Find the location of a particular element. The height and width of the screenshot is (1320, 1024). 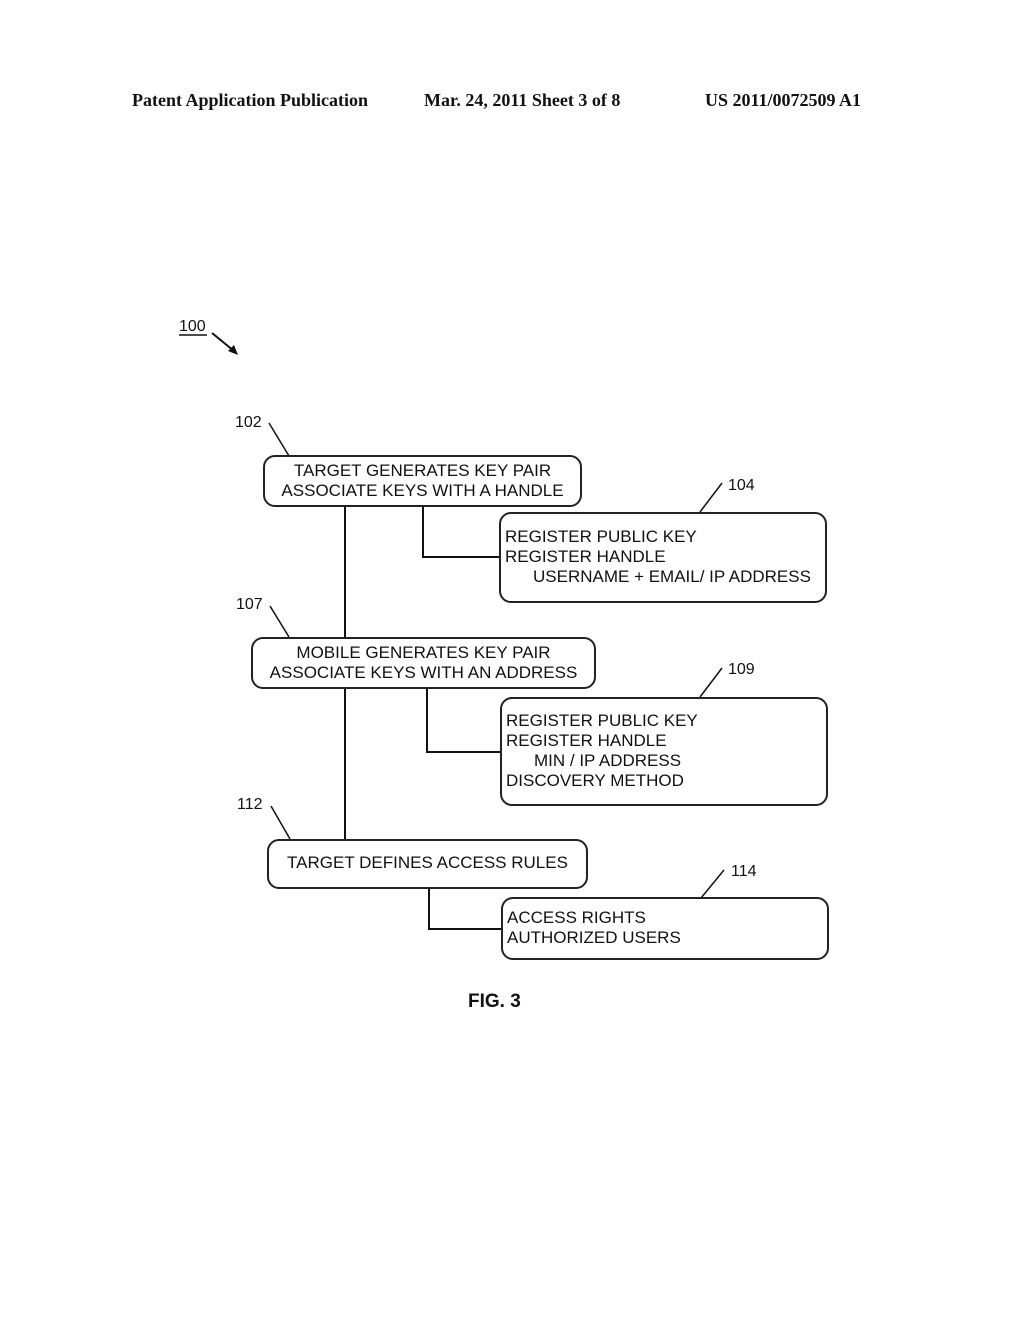

node-102-line-2: ASSOCIATE KEYS WITH A HANDLE is located at coordinates (422, 490).